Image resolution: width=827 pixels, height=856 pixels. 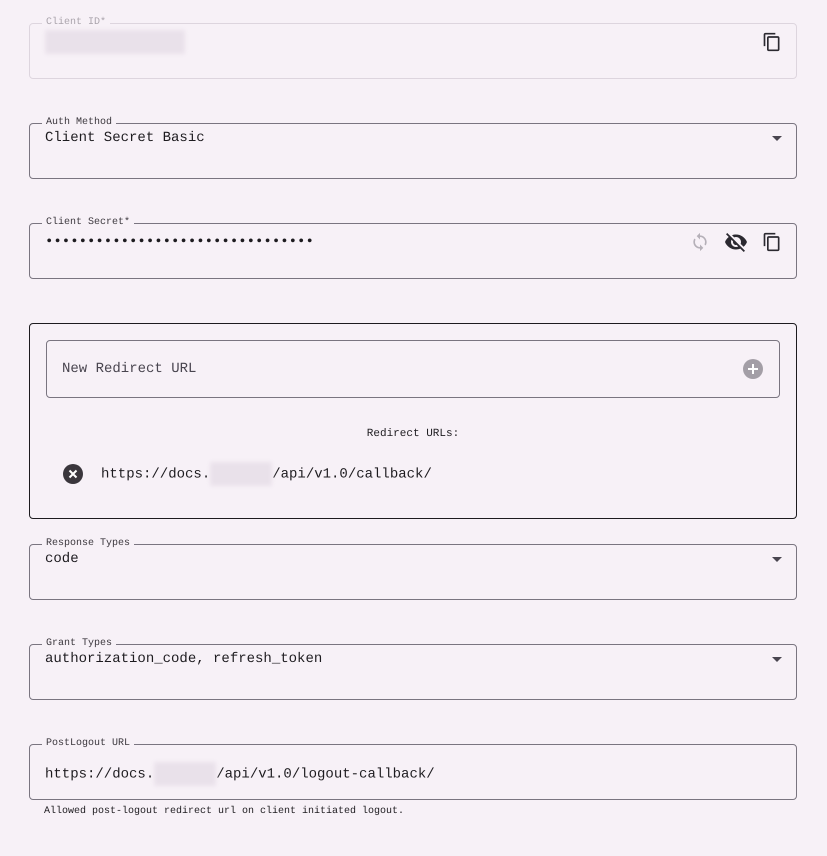 I want to click on helper-text: Allowed post-logout redirect url on client initiated logout., so click(x=225, y=811).